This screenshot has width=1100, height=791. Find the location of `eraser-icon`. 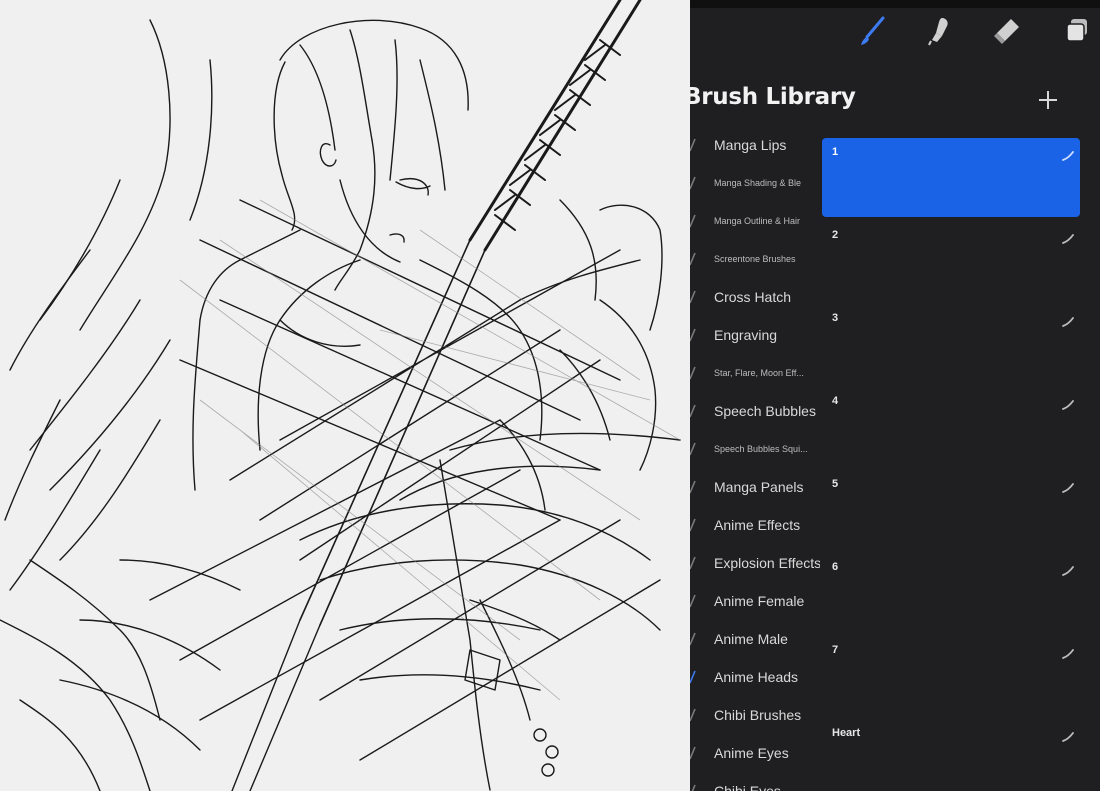

eraser-icon is located at coordinates (1007, 31).